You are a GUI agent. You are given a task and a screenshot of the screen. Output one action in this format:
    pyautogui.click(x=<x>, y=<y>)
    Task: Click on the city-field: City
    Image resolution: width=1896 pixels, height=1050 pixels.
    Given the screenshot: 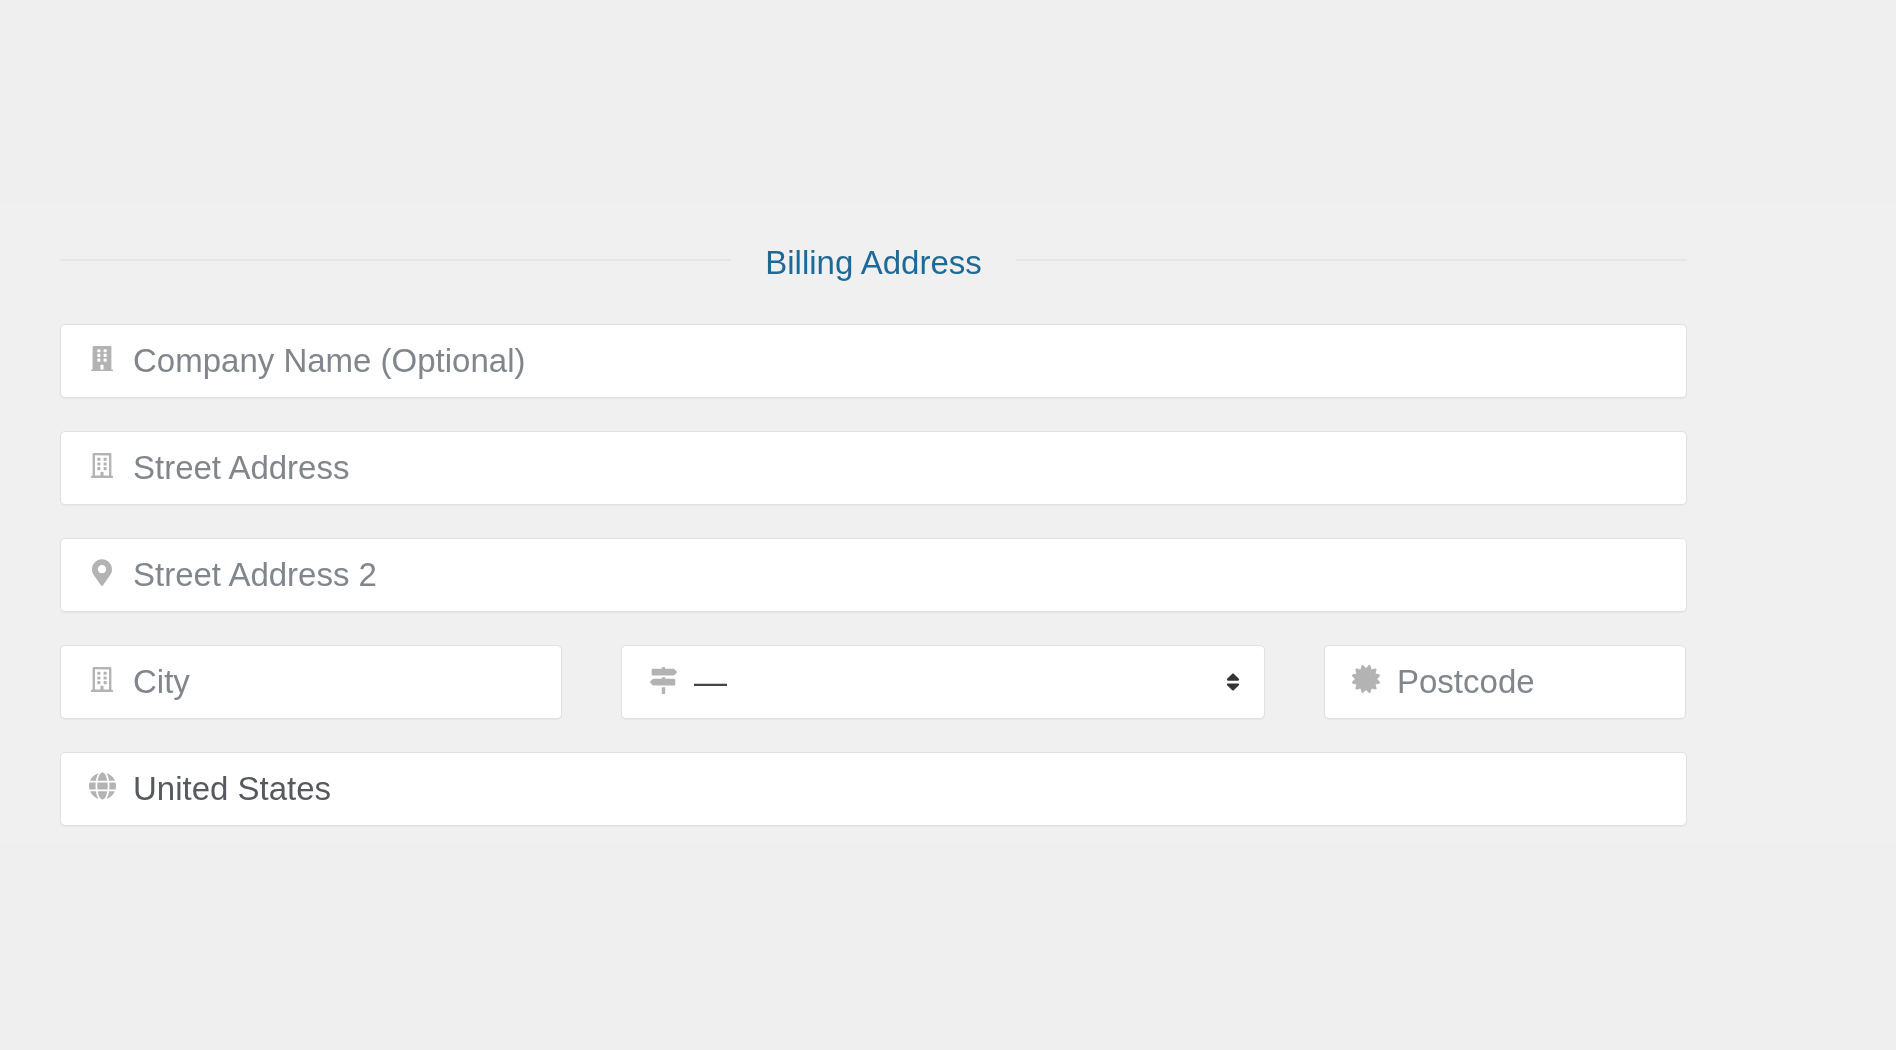 What is the action you would take?
    pyautogui.click(x=311, y=682)
    